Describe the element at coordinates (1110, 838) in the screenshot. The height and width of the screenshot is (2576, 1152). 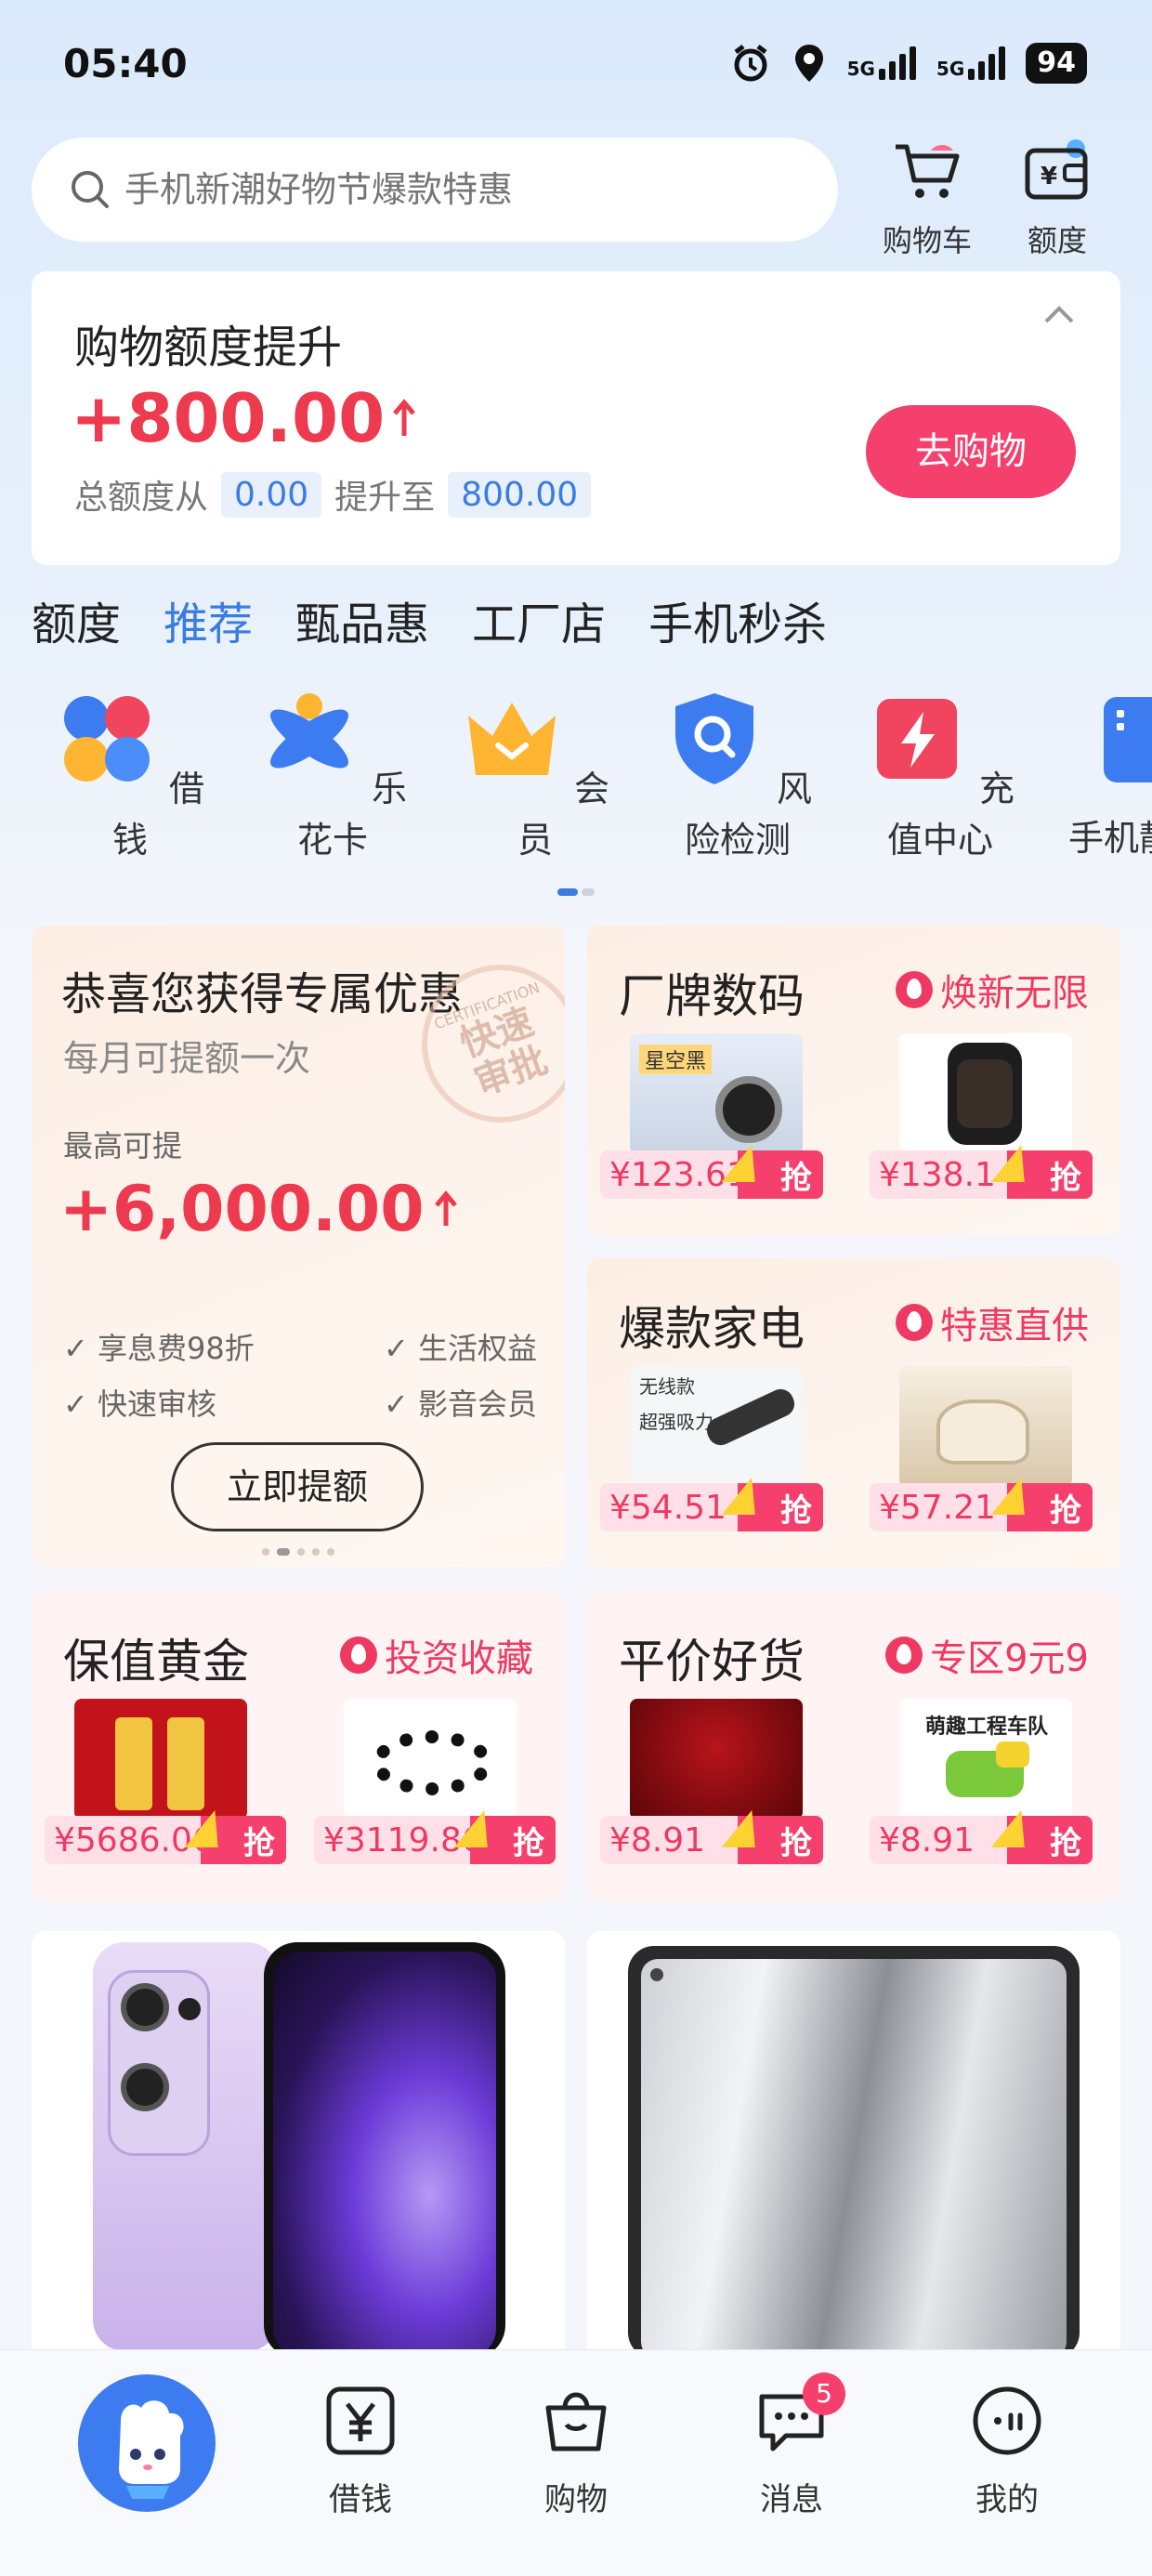
I see `quick-entry-label: 手机靓` at that location.